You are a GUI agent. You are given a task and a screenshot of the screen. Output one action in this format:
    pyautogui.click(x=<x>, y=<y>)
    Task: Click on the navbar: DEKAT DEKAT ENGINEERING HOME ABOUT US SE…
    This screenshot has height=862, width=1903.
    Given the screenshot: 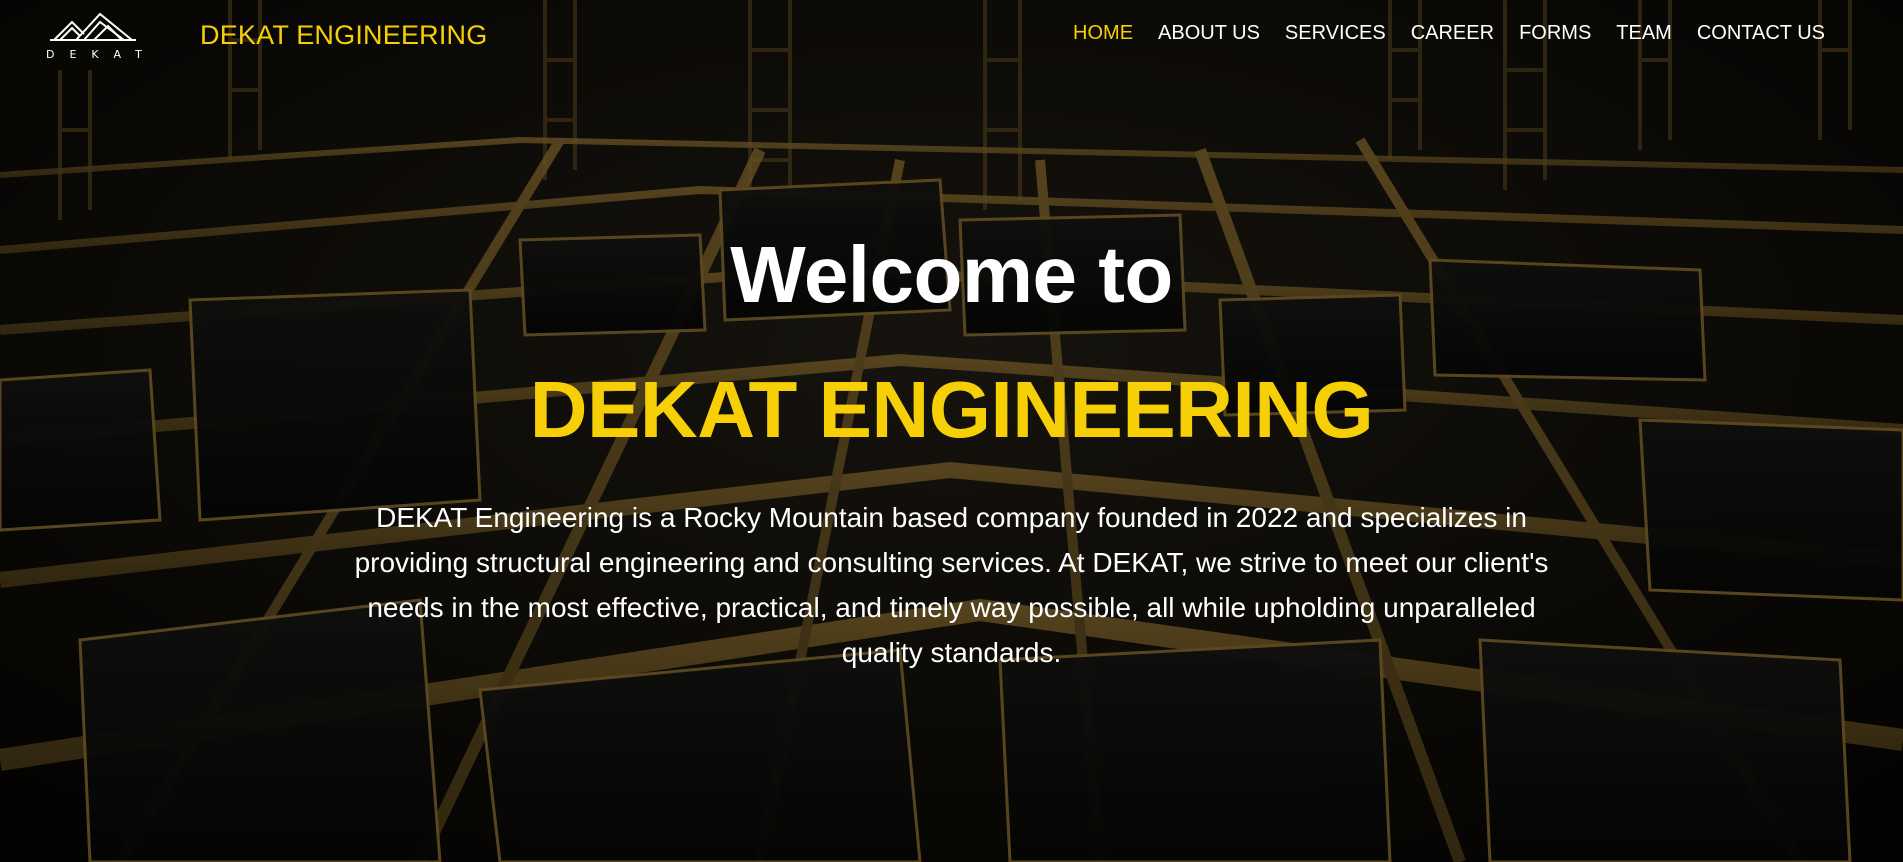 What is the action you would take?
    pyautogui.click(x=951, y=35)
    